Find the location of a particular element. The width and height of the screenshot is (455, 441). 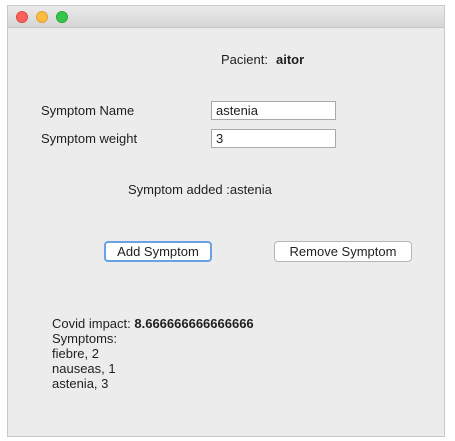

covid-impact: Covid impact: 8.666666666666666 is located at coordinates (153, 323).